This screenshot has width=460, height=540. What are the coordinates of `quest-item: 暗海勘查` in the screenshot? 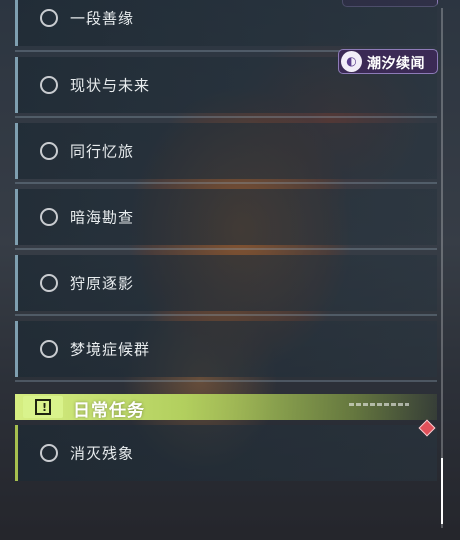 It's located at (226, 217).